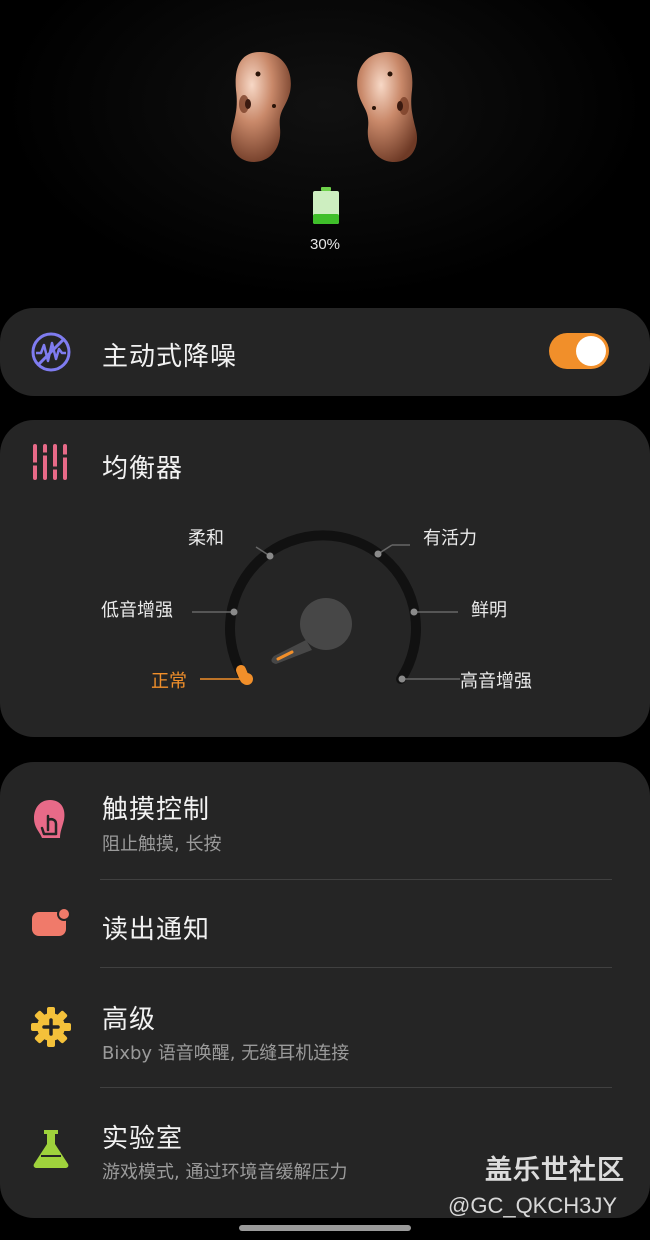 This screenshot has width=650, height=1240. What do you see at coordinates (169, 680) in the screenshot?
I see `eq-preset-normal: 正常` at bounding box center [169, 680].